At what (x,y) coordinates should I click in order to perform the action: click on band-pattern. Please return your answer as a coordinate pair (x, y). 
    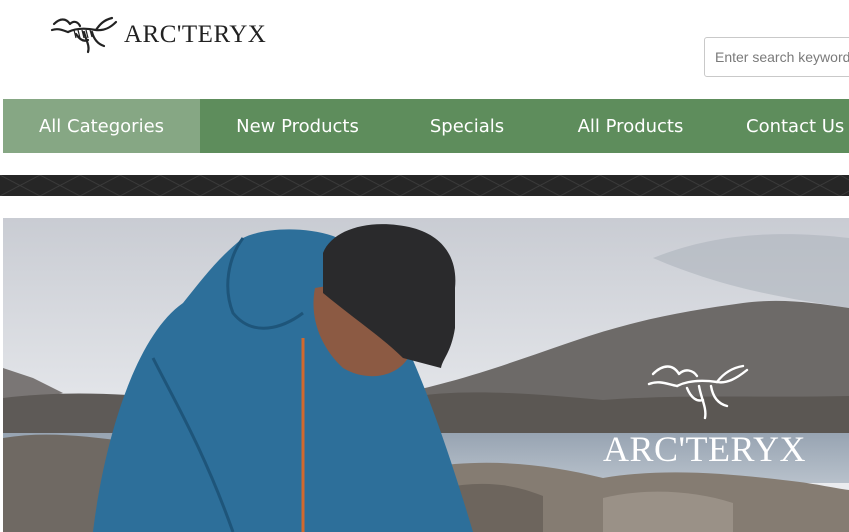
    Looking at the image, I should click on (424, 185).